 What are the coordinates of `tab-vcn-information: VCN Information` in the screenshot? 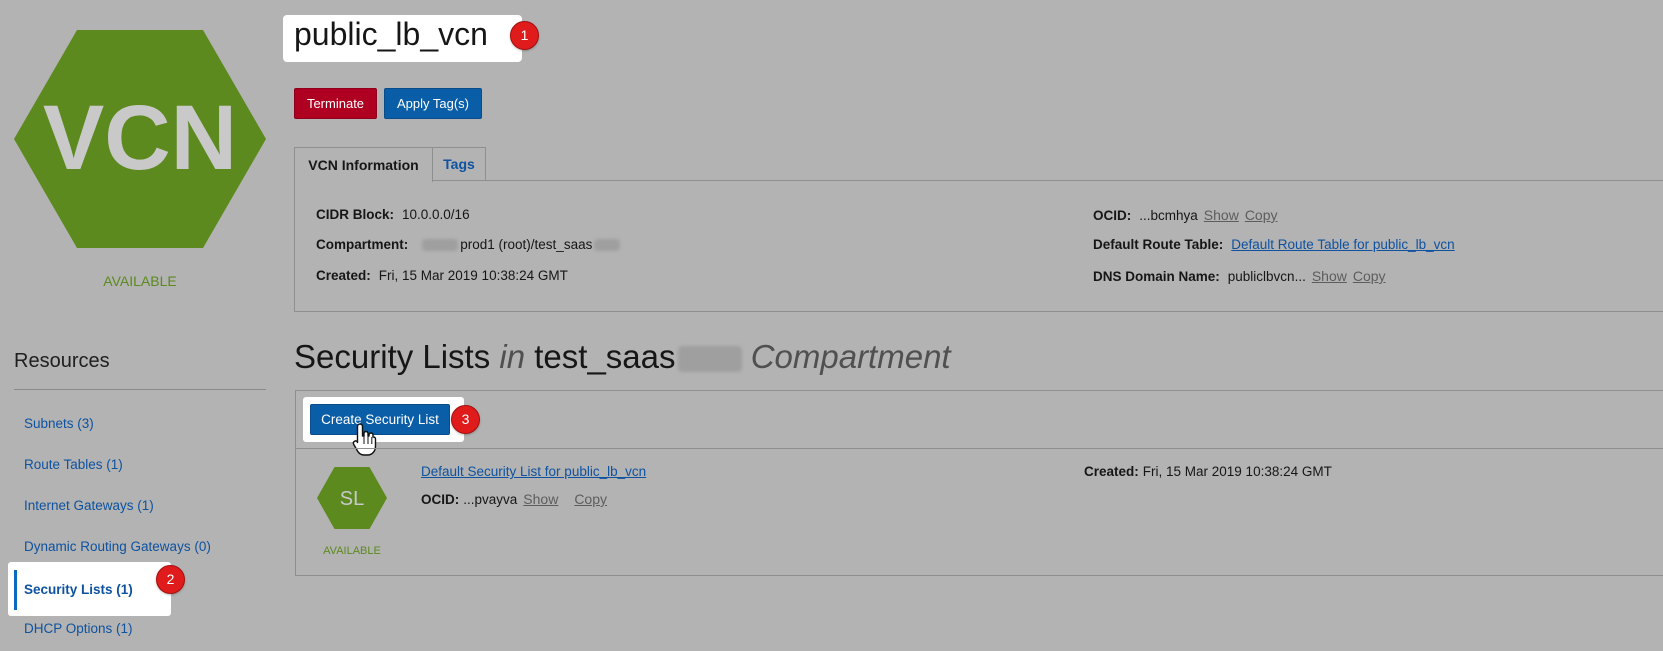 It's located at (363, 164).